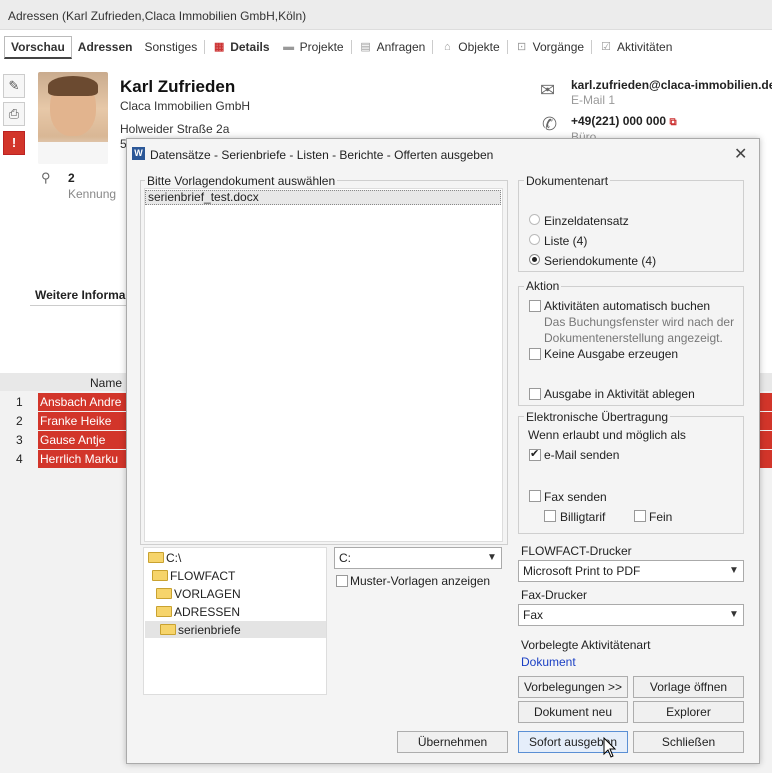  Describe the element at coordinates (492, 557) in the screenshot. I see `chevron-down-icon: ▼` at that location.